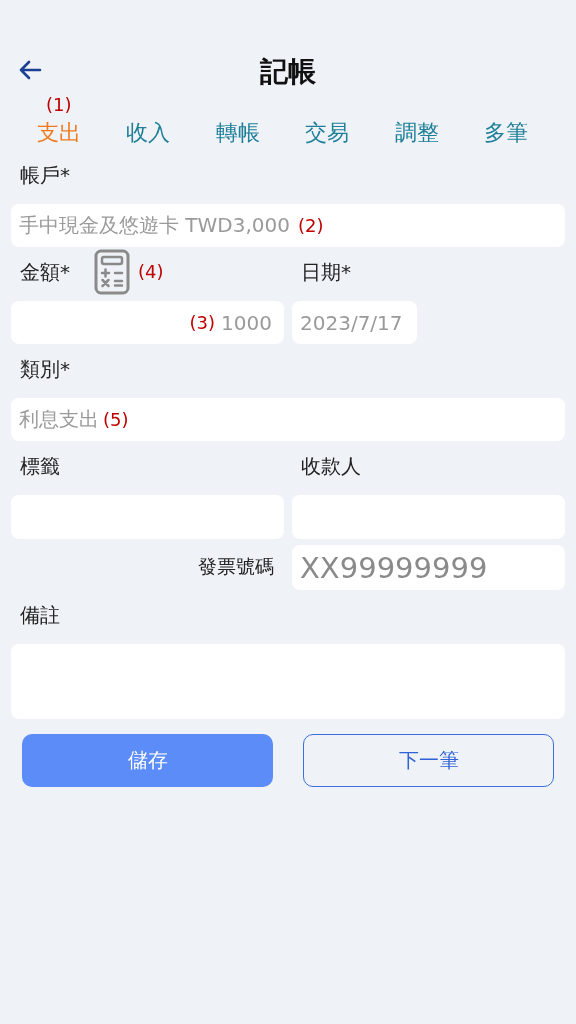  Describe the element at coordinates (506, 133) in the screenshot. I see `tab: 多筆` at that location.